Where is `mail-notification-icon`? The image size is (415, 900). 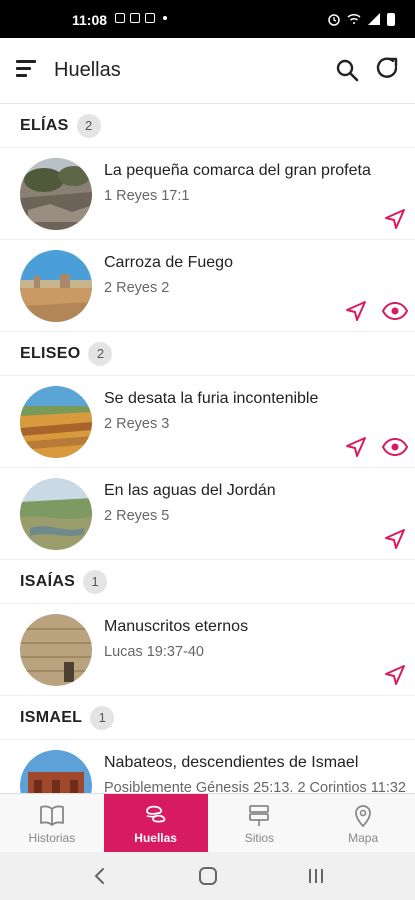
mail-notification-icon is located at coordinates (150, 18).